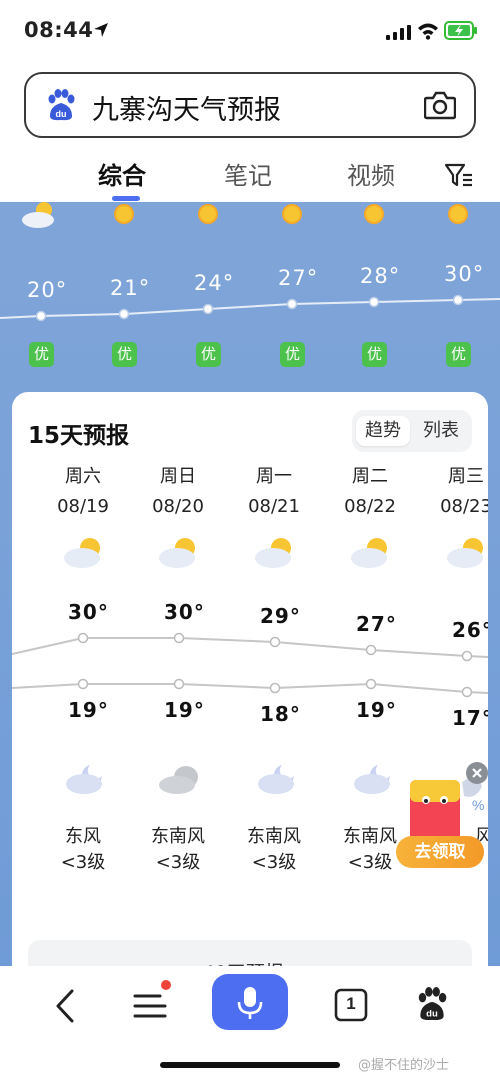  I want to click on close-icon, so click(477, 773).